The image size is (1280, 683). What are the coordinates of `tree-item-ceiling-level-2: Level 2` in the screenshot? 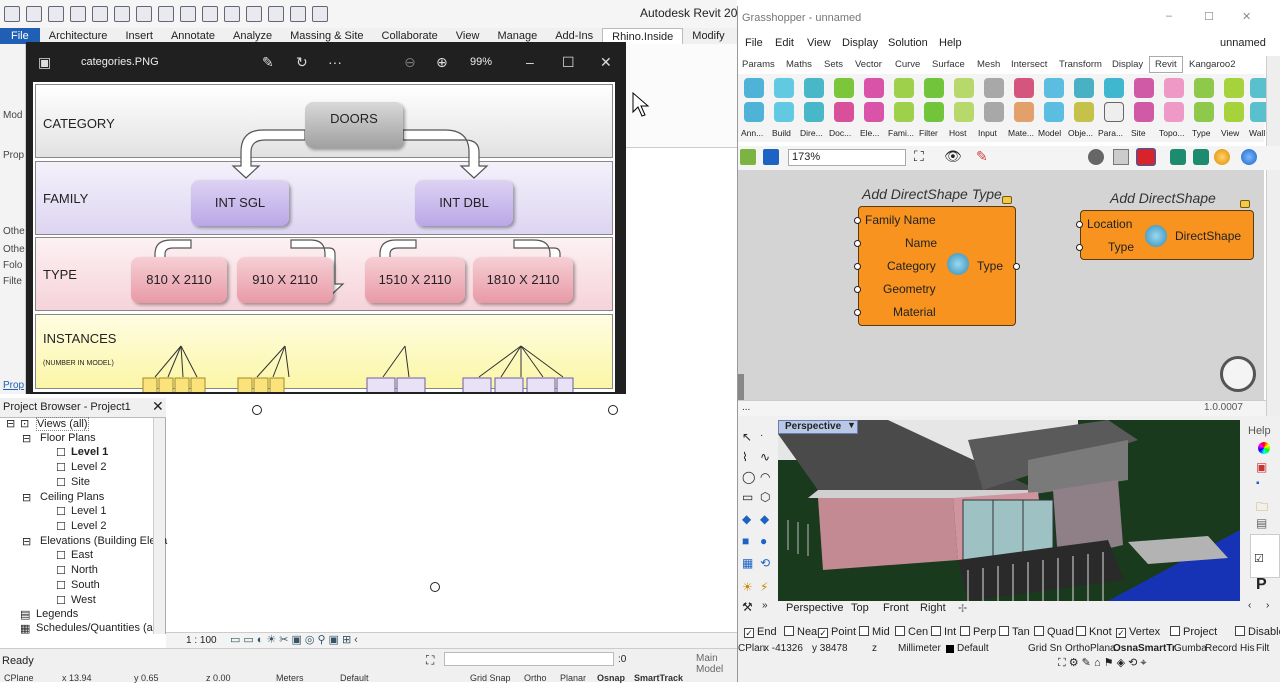 It's located at (88, 526).